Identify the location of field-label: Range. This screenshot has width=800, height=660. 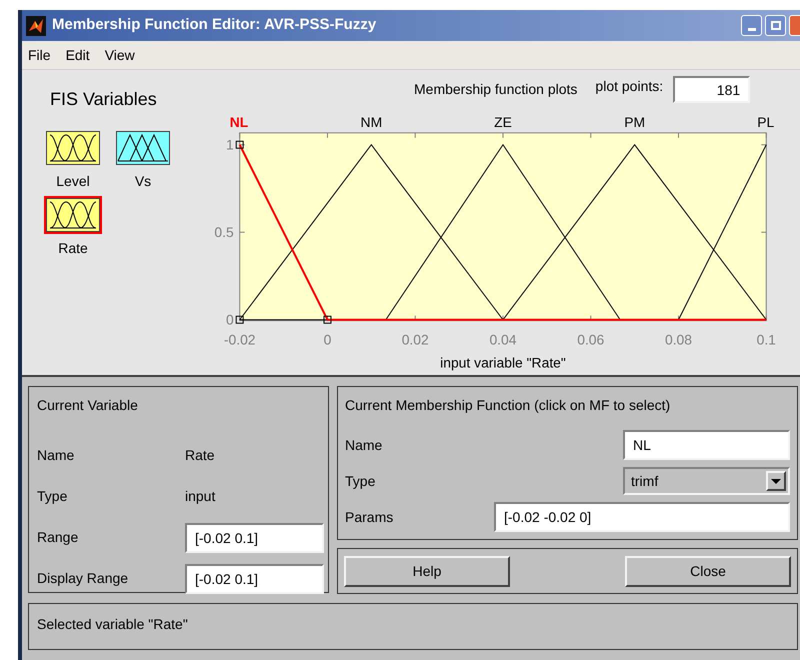
(58, 537).